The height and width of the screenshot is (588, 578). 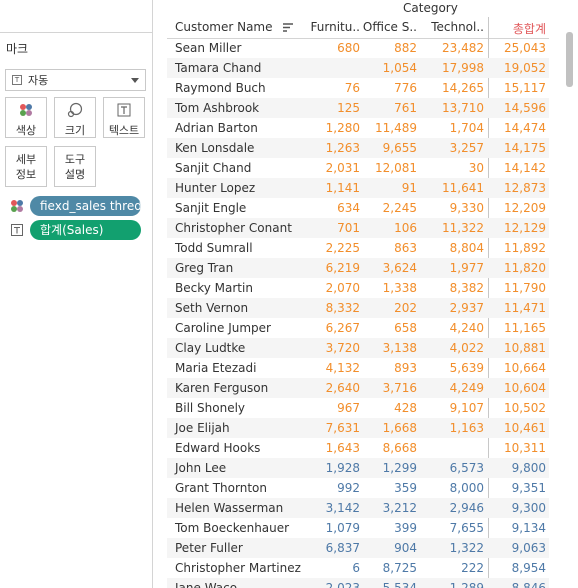 I want to click on office-supplies-cell: 882, so click(x=405, y=48).